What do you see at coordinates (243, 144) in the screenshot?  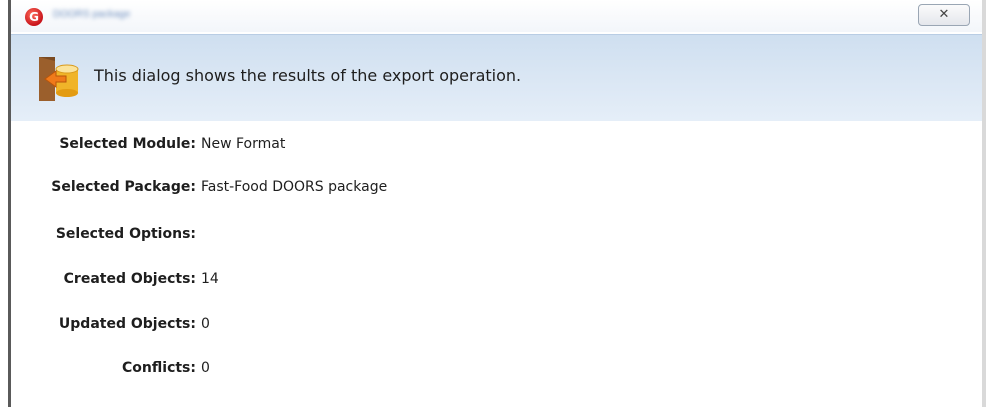 I see `selected-module-value: New Format` at bounding box center [243, 144].